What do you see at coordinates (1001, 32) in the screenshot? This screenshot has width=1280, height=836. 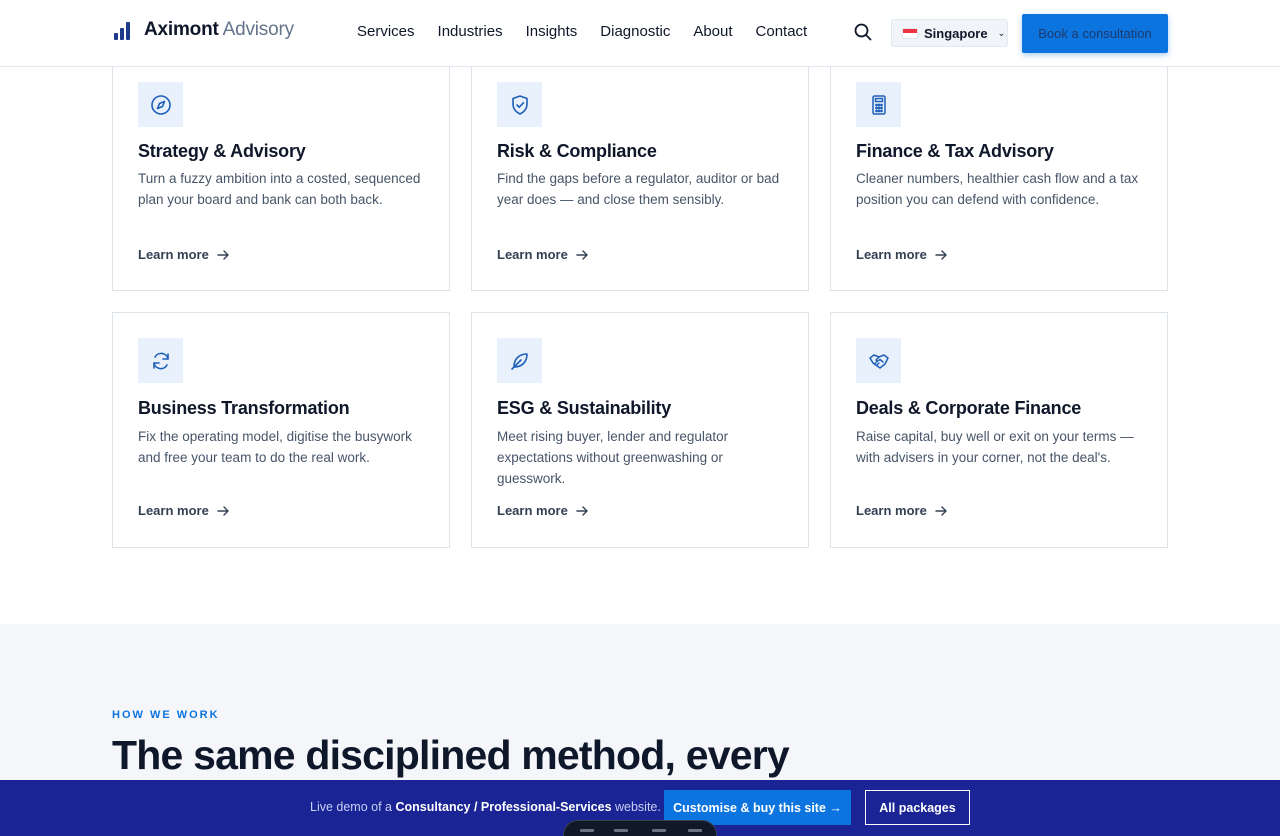 I see `chevron-down-icon: ⌄` at bounding box center [1001, 32].